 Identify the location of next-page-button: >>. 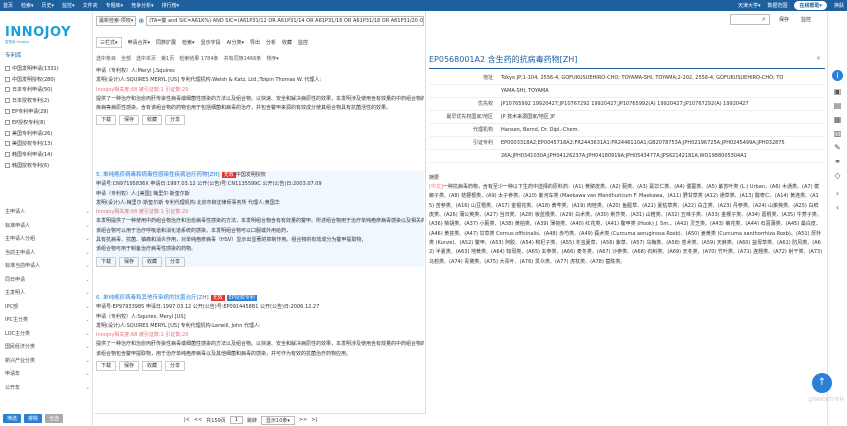
(303, 420).